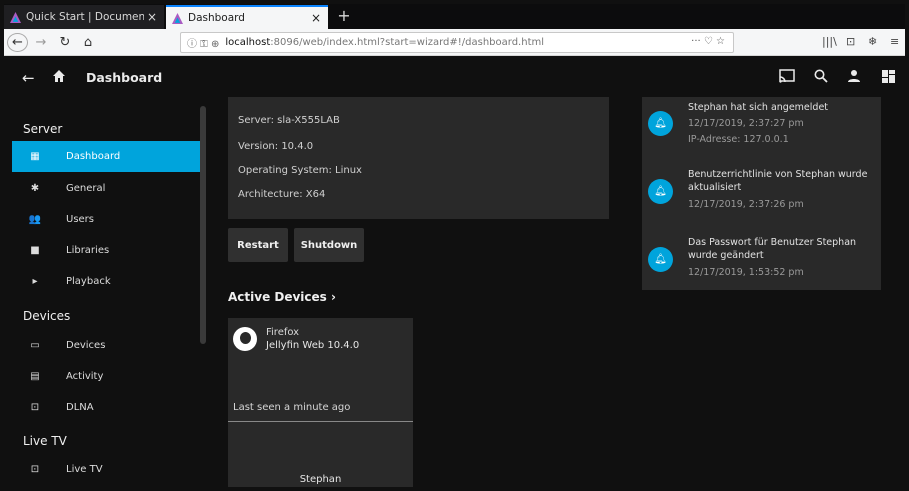 The height and width of the screenshot is (491, 909). What do you see at coordinates (17, 42) in the screenshot?
I see `back-button: ←` at bounding box center [17, 42].